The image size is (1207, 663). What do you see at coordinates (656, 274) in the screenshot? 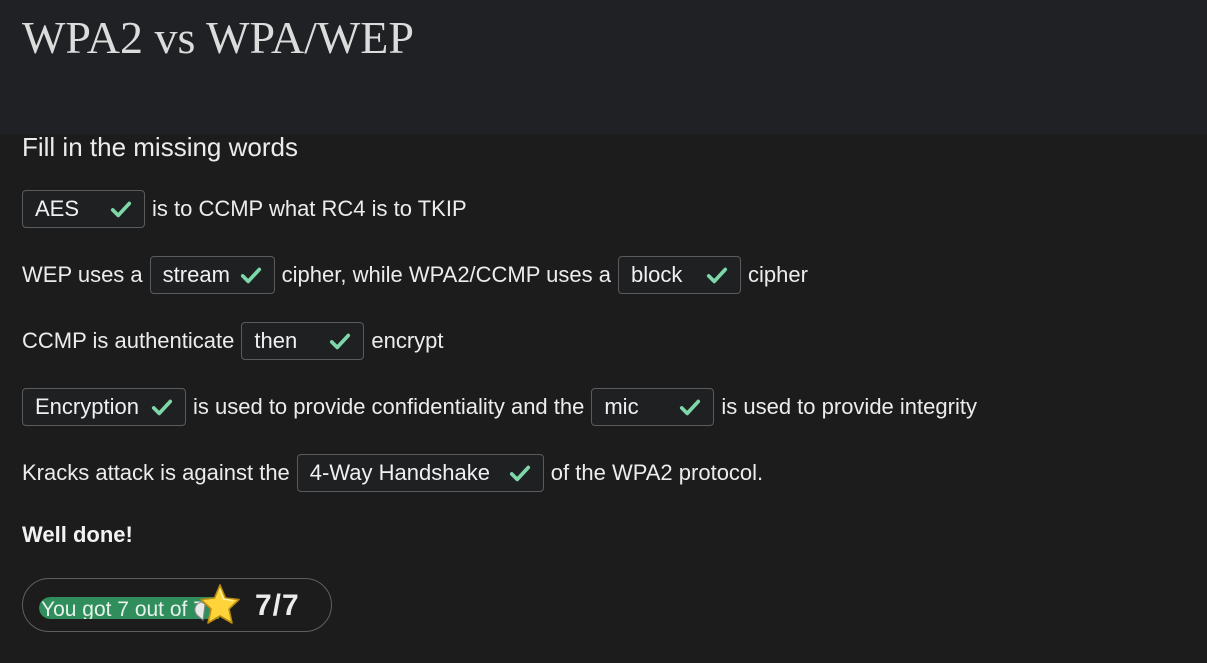
I see `answer-text: block` at bounding box center [656, 274].